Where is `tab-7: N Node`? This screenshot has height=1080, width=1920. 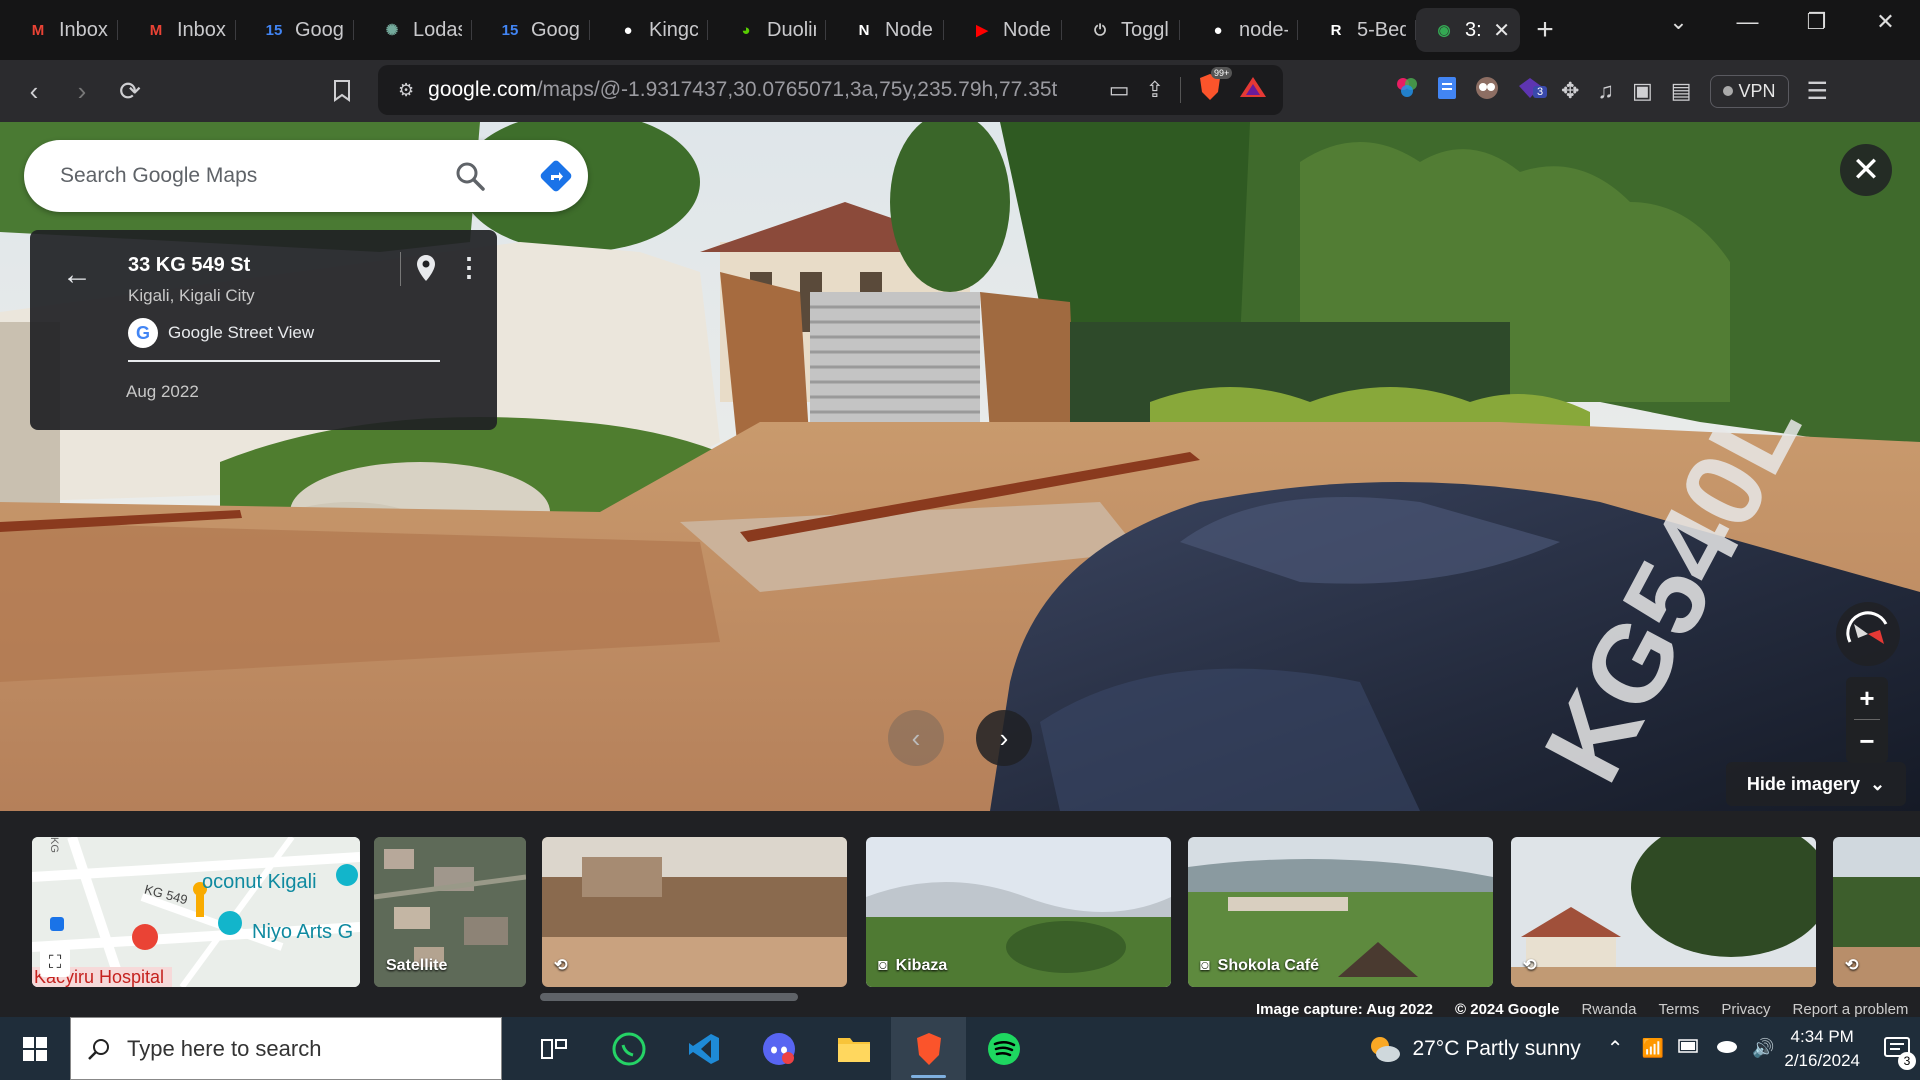
tab-7: N Node is located at coordinates (885, 30).